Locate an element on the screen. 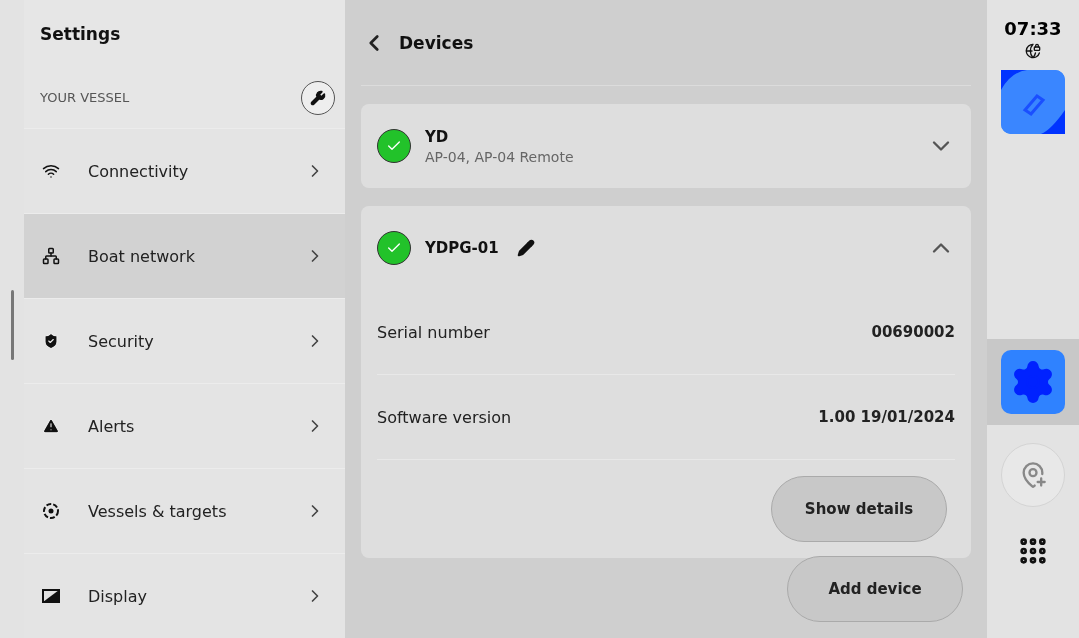 This screenshot has width=1079, height=638. page-title: Devices is located at coordinates (436, 42).